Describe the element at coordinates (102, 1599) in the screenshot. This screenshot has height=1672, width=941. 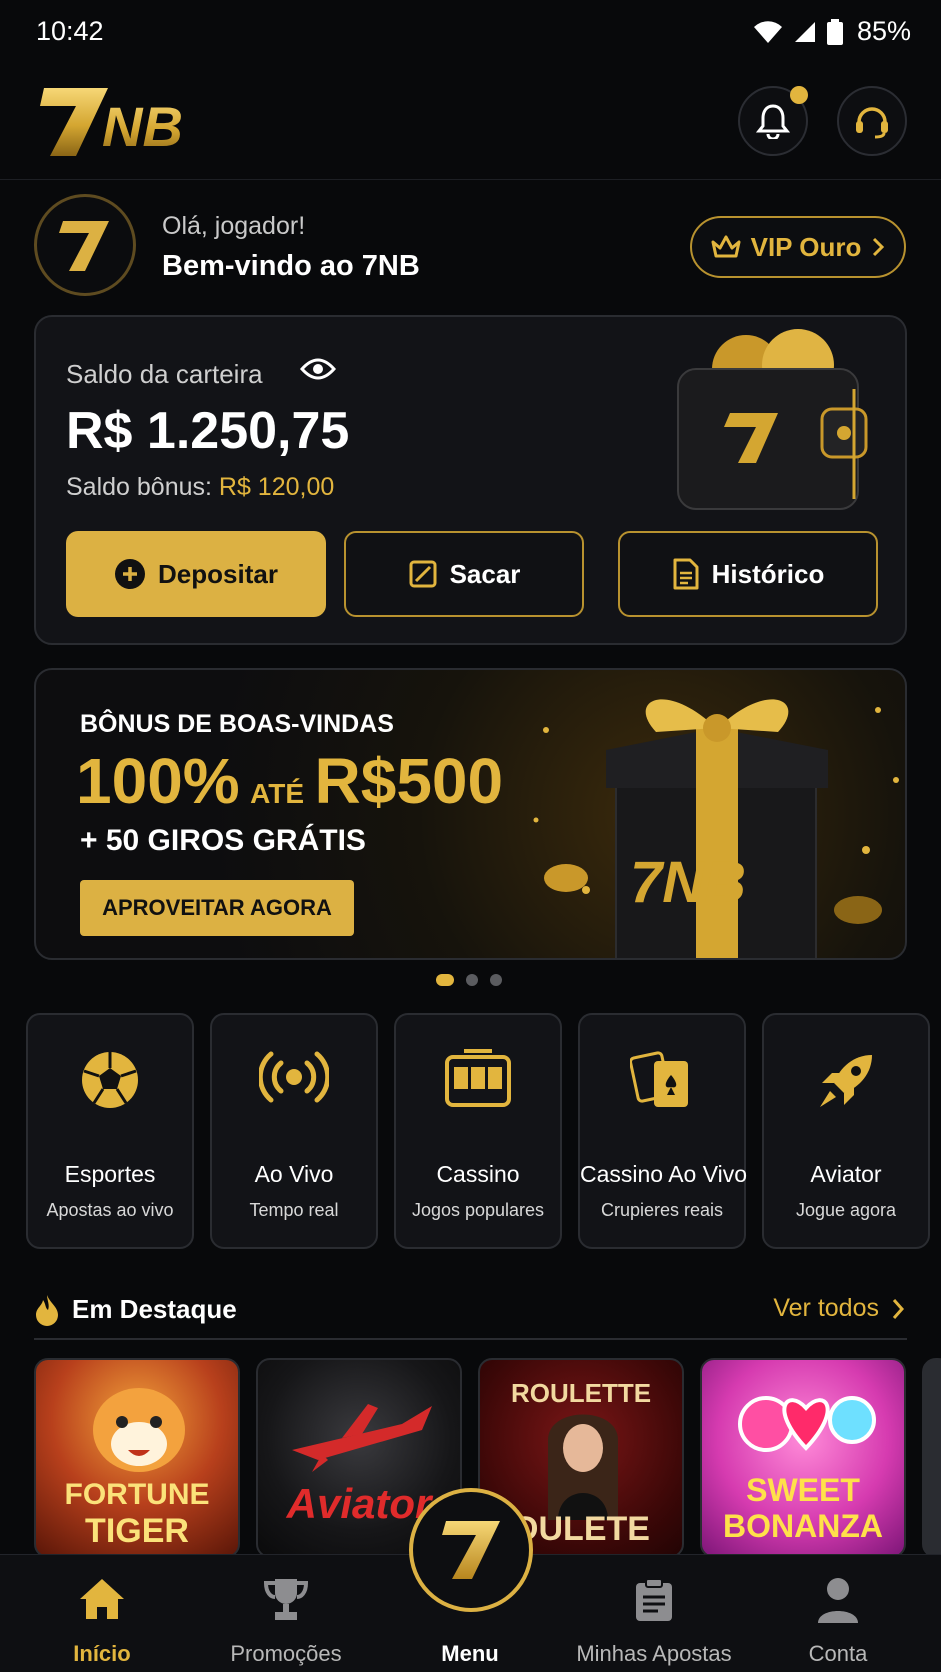
I see `home-icon` at that location.